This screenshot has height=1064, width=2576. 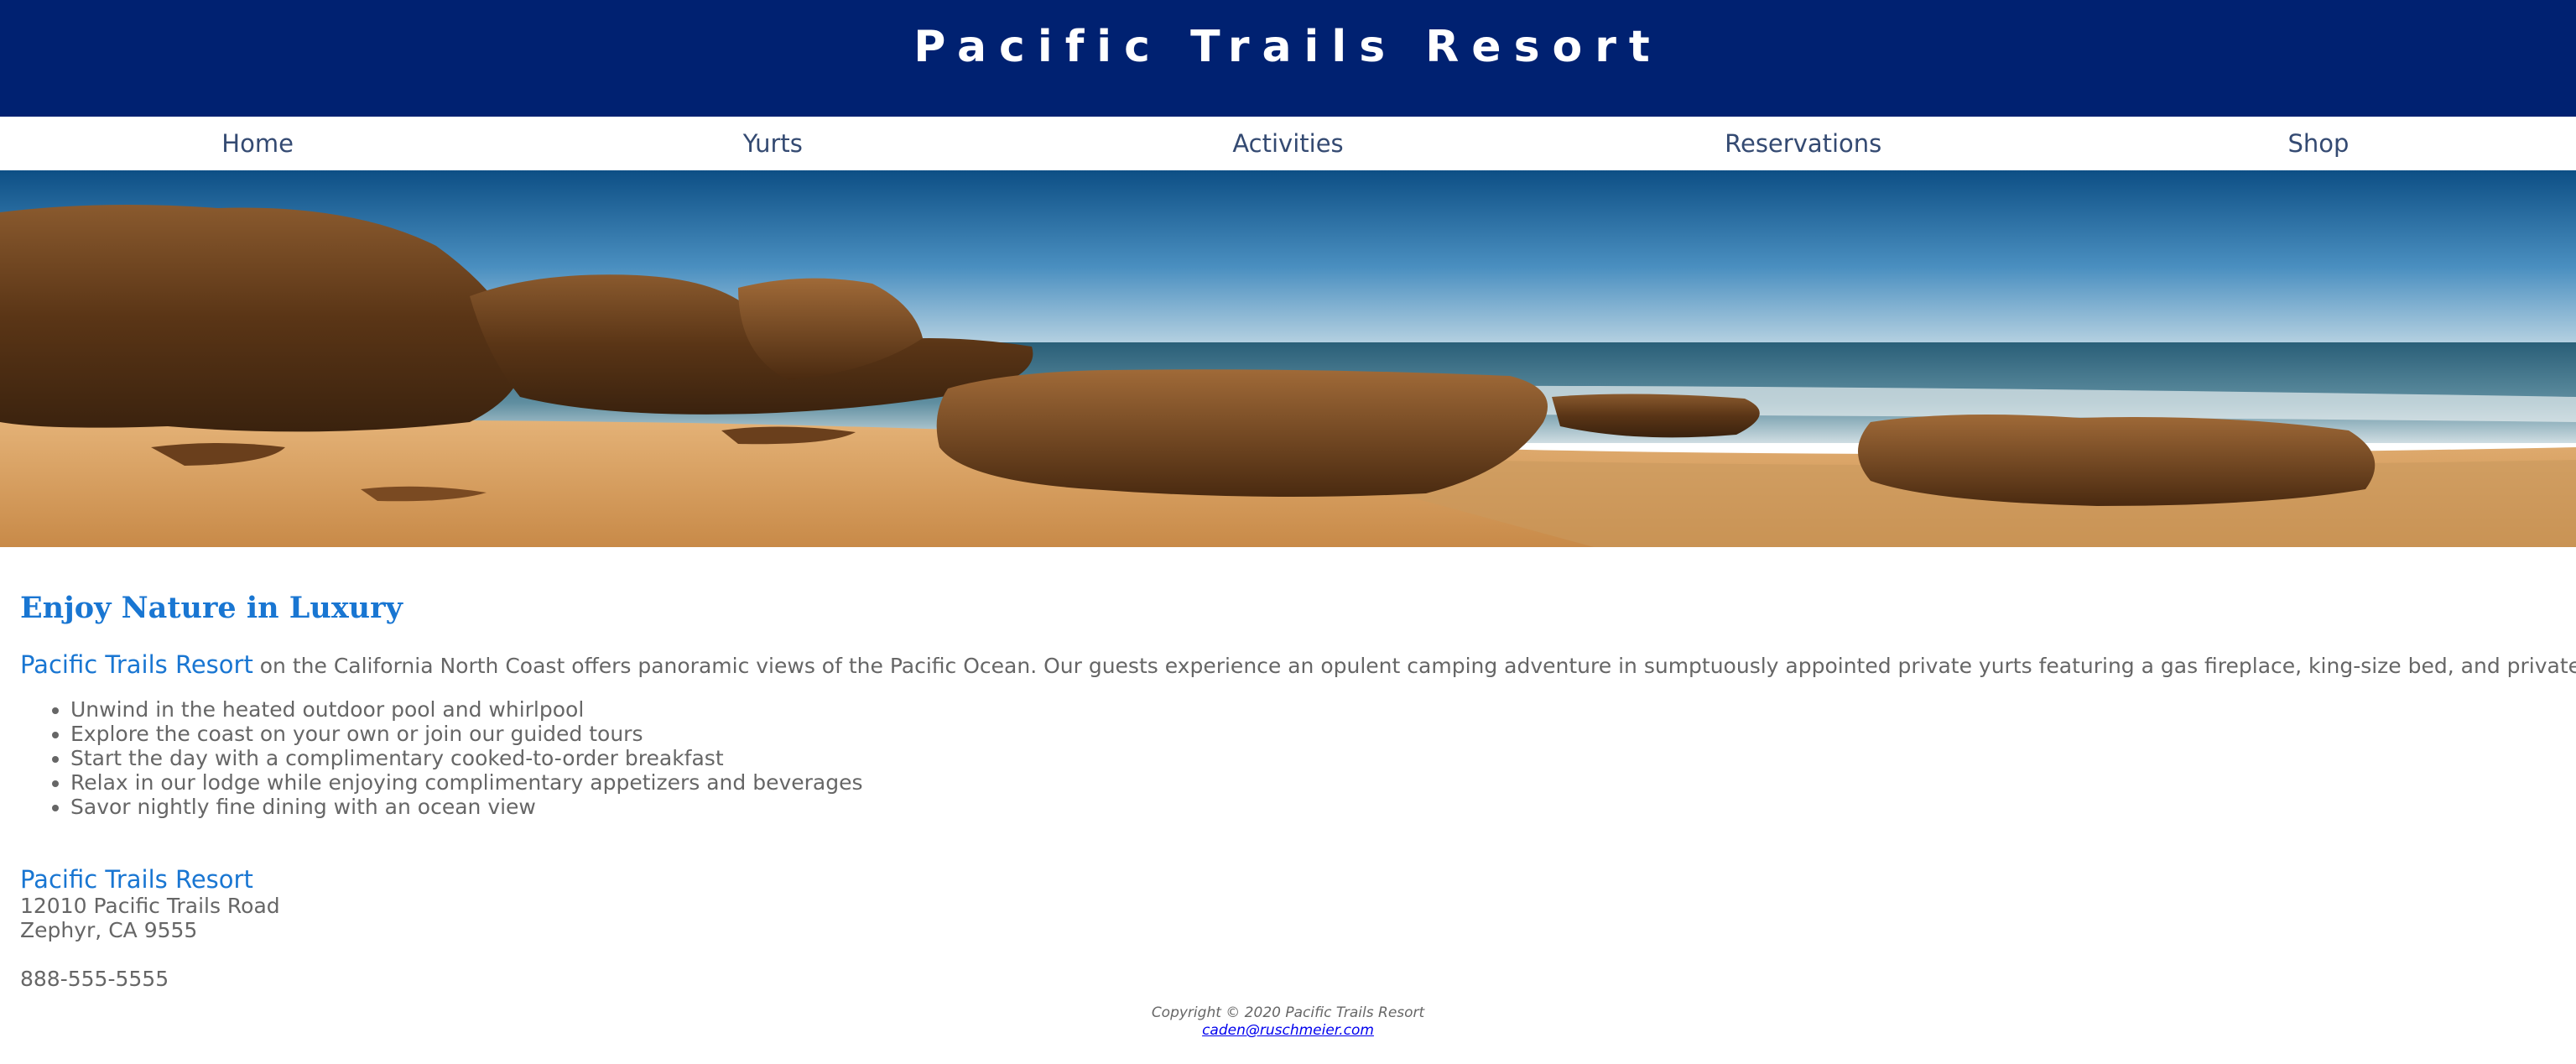 What do you see at coordinates (1288, 47) in the screenshot?
I see `site-title: Pacific Trails Resort` at bounding box center [1288, 47].